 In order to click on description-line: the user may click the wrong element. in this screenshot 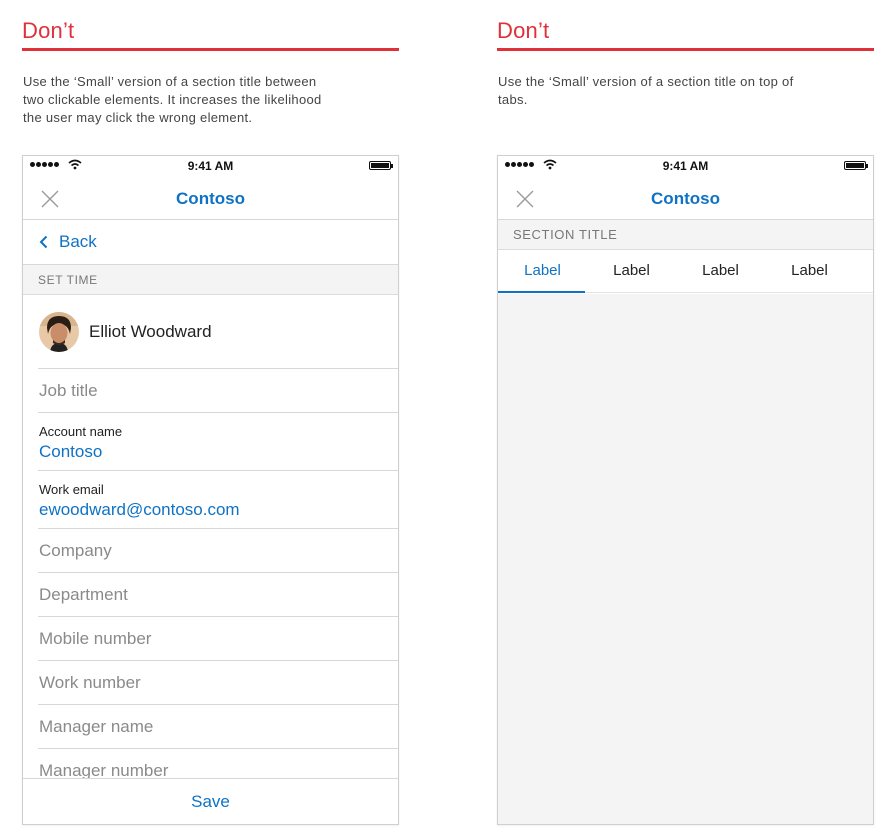, I will do `click(138, 117)`.